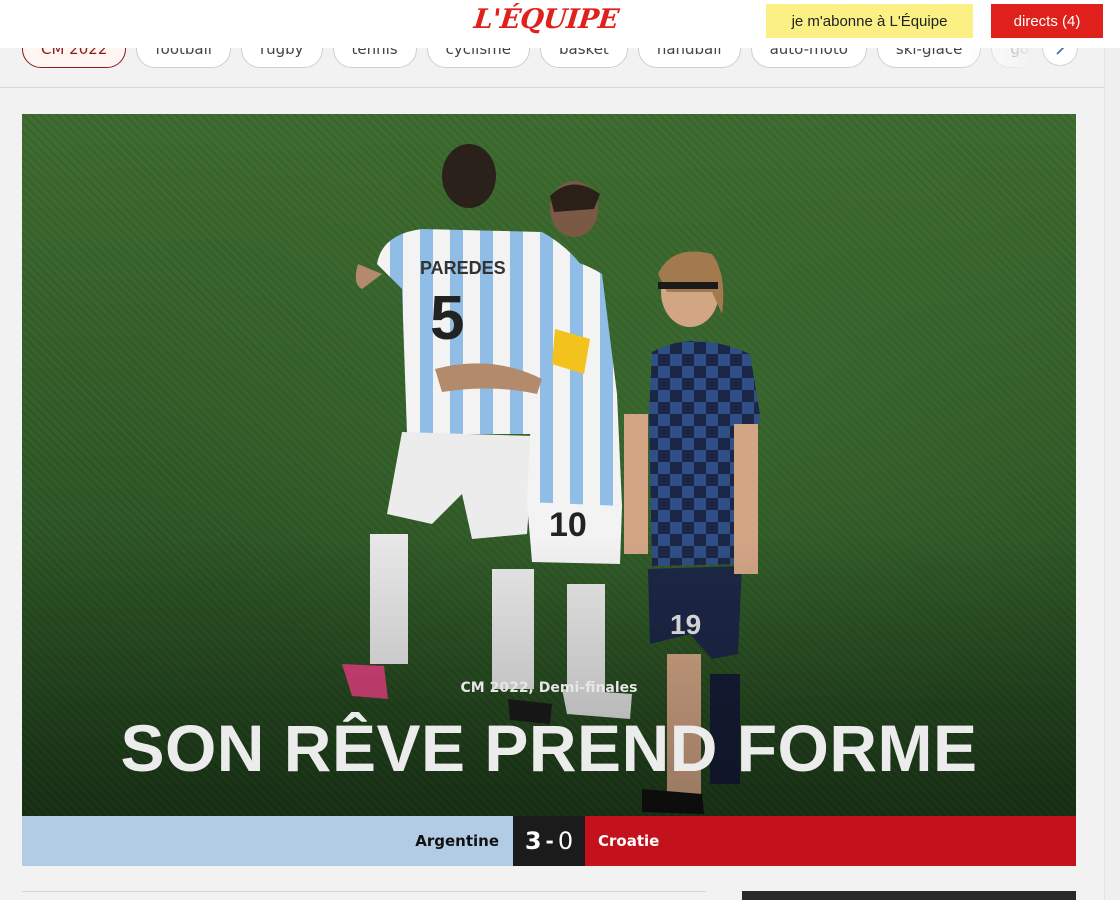  What do you see at coordinates (478, 58) in the screenshot?
I see `nav-pill-cyclisme: cyclisme` at bounding box center [478, 58].